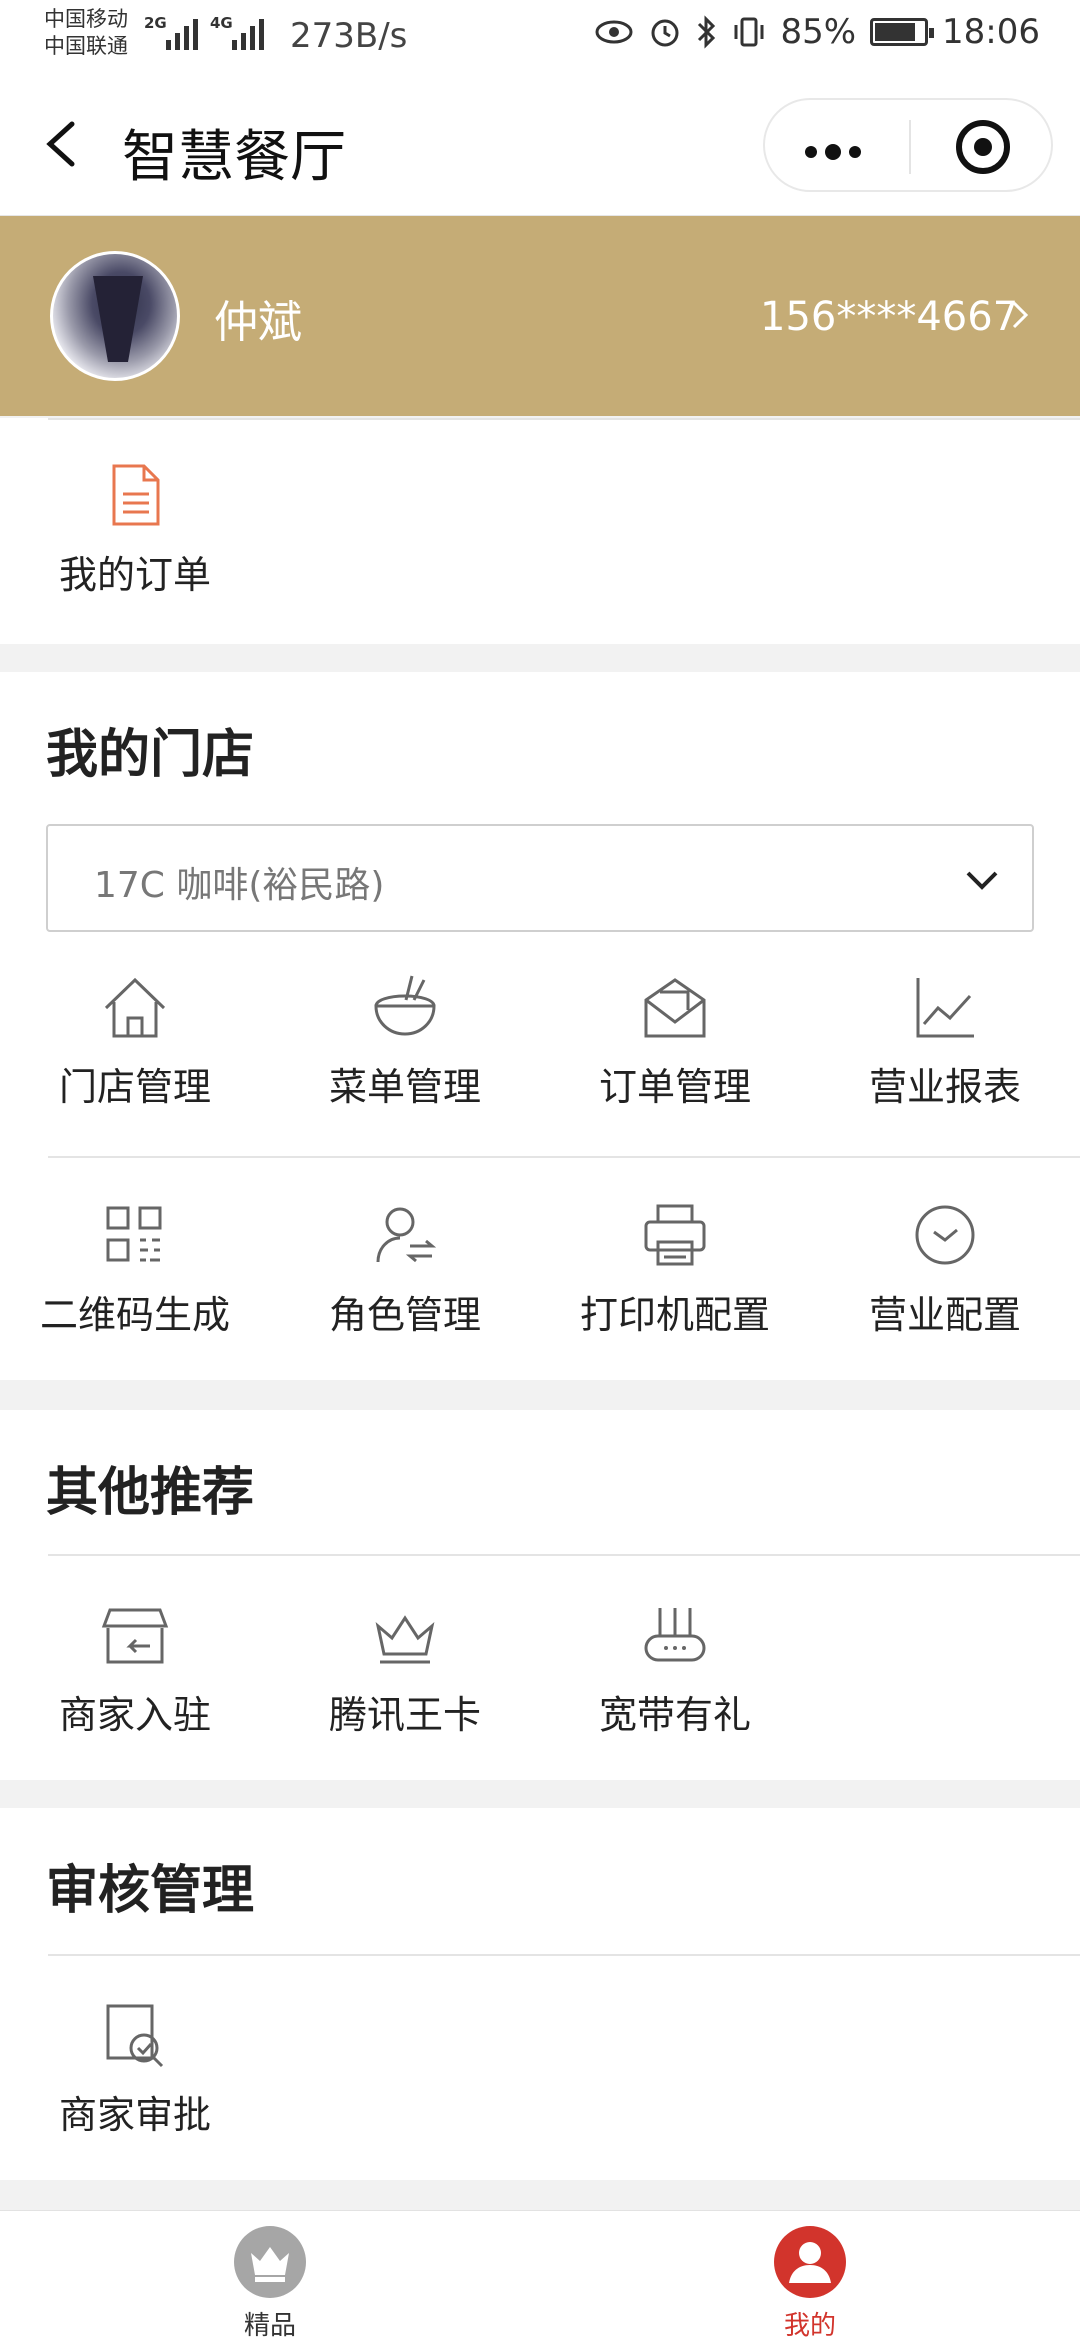  Describe the element at coordinates (86, 46) in the screenshot. I see `carrier-2: 中国联通` at that location.